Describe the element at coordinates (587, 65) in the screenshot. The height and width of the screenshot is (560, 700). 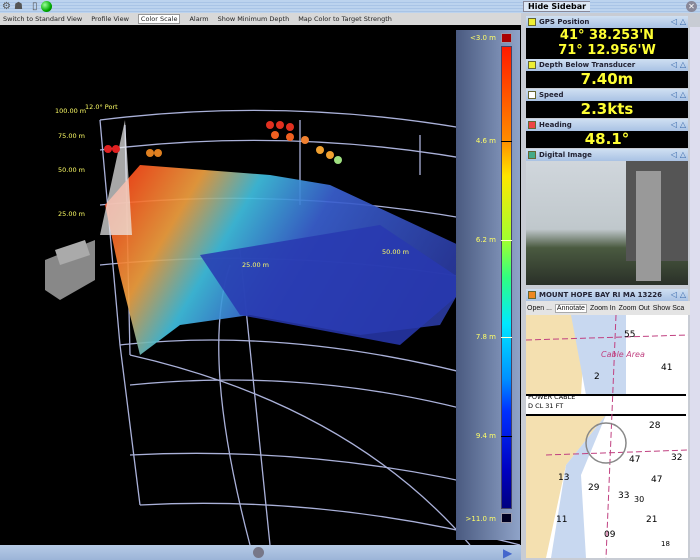
I see `panel-title: Depth Below Transducer` at that location.